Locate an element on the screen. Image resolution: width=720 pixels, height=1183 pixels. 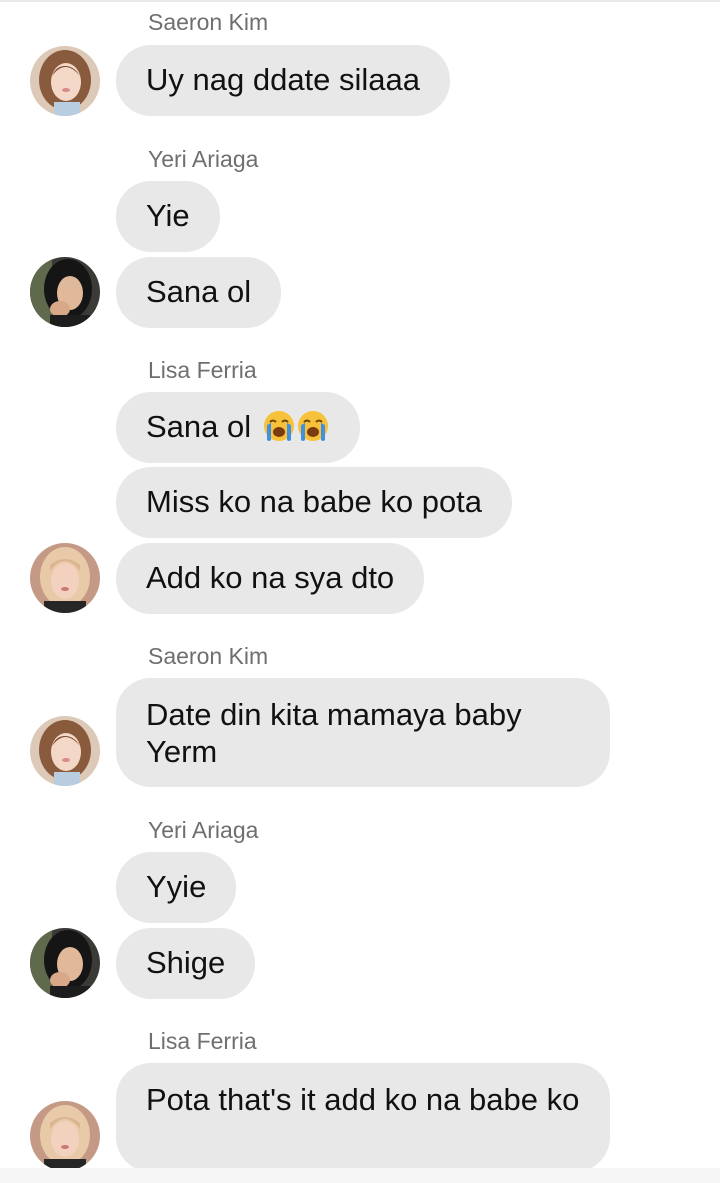
message-bubble: Date din kita mamaya baby Yerm is located at coordinates (363, 732).